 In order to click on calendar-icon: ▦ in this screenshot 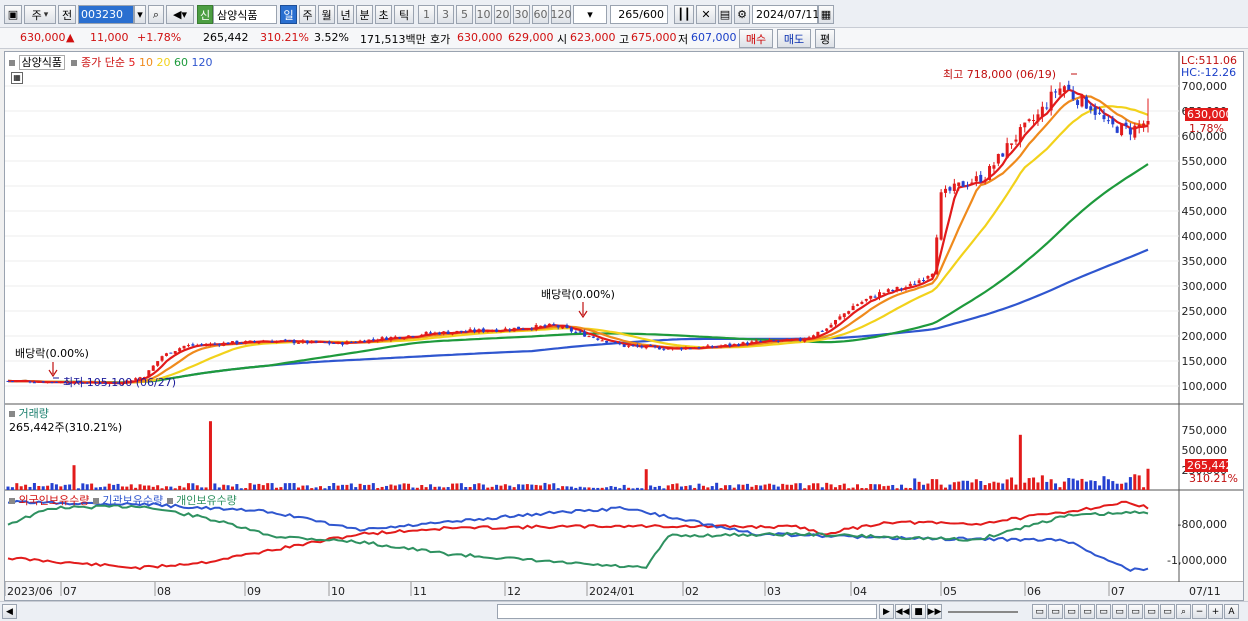, I will do `click(826, 14)`.